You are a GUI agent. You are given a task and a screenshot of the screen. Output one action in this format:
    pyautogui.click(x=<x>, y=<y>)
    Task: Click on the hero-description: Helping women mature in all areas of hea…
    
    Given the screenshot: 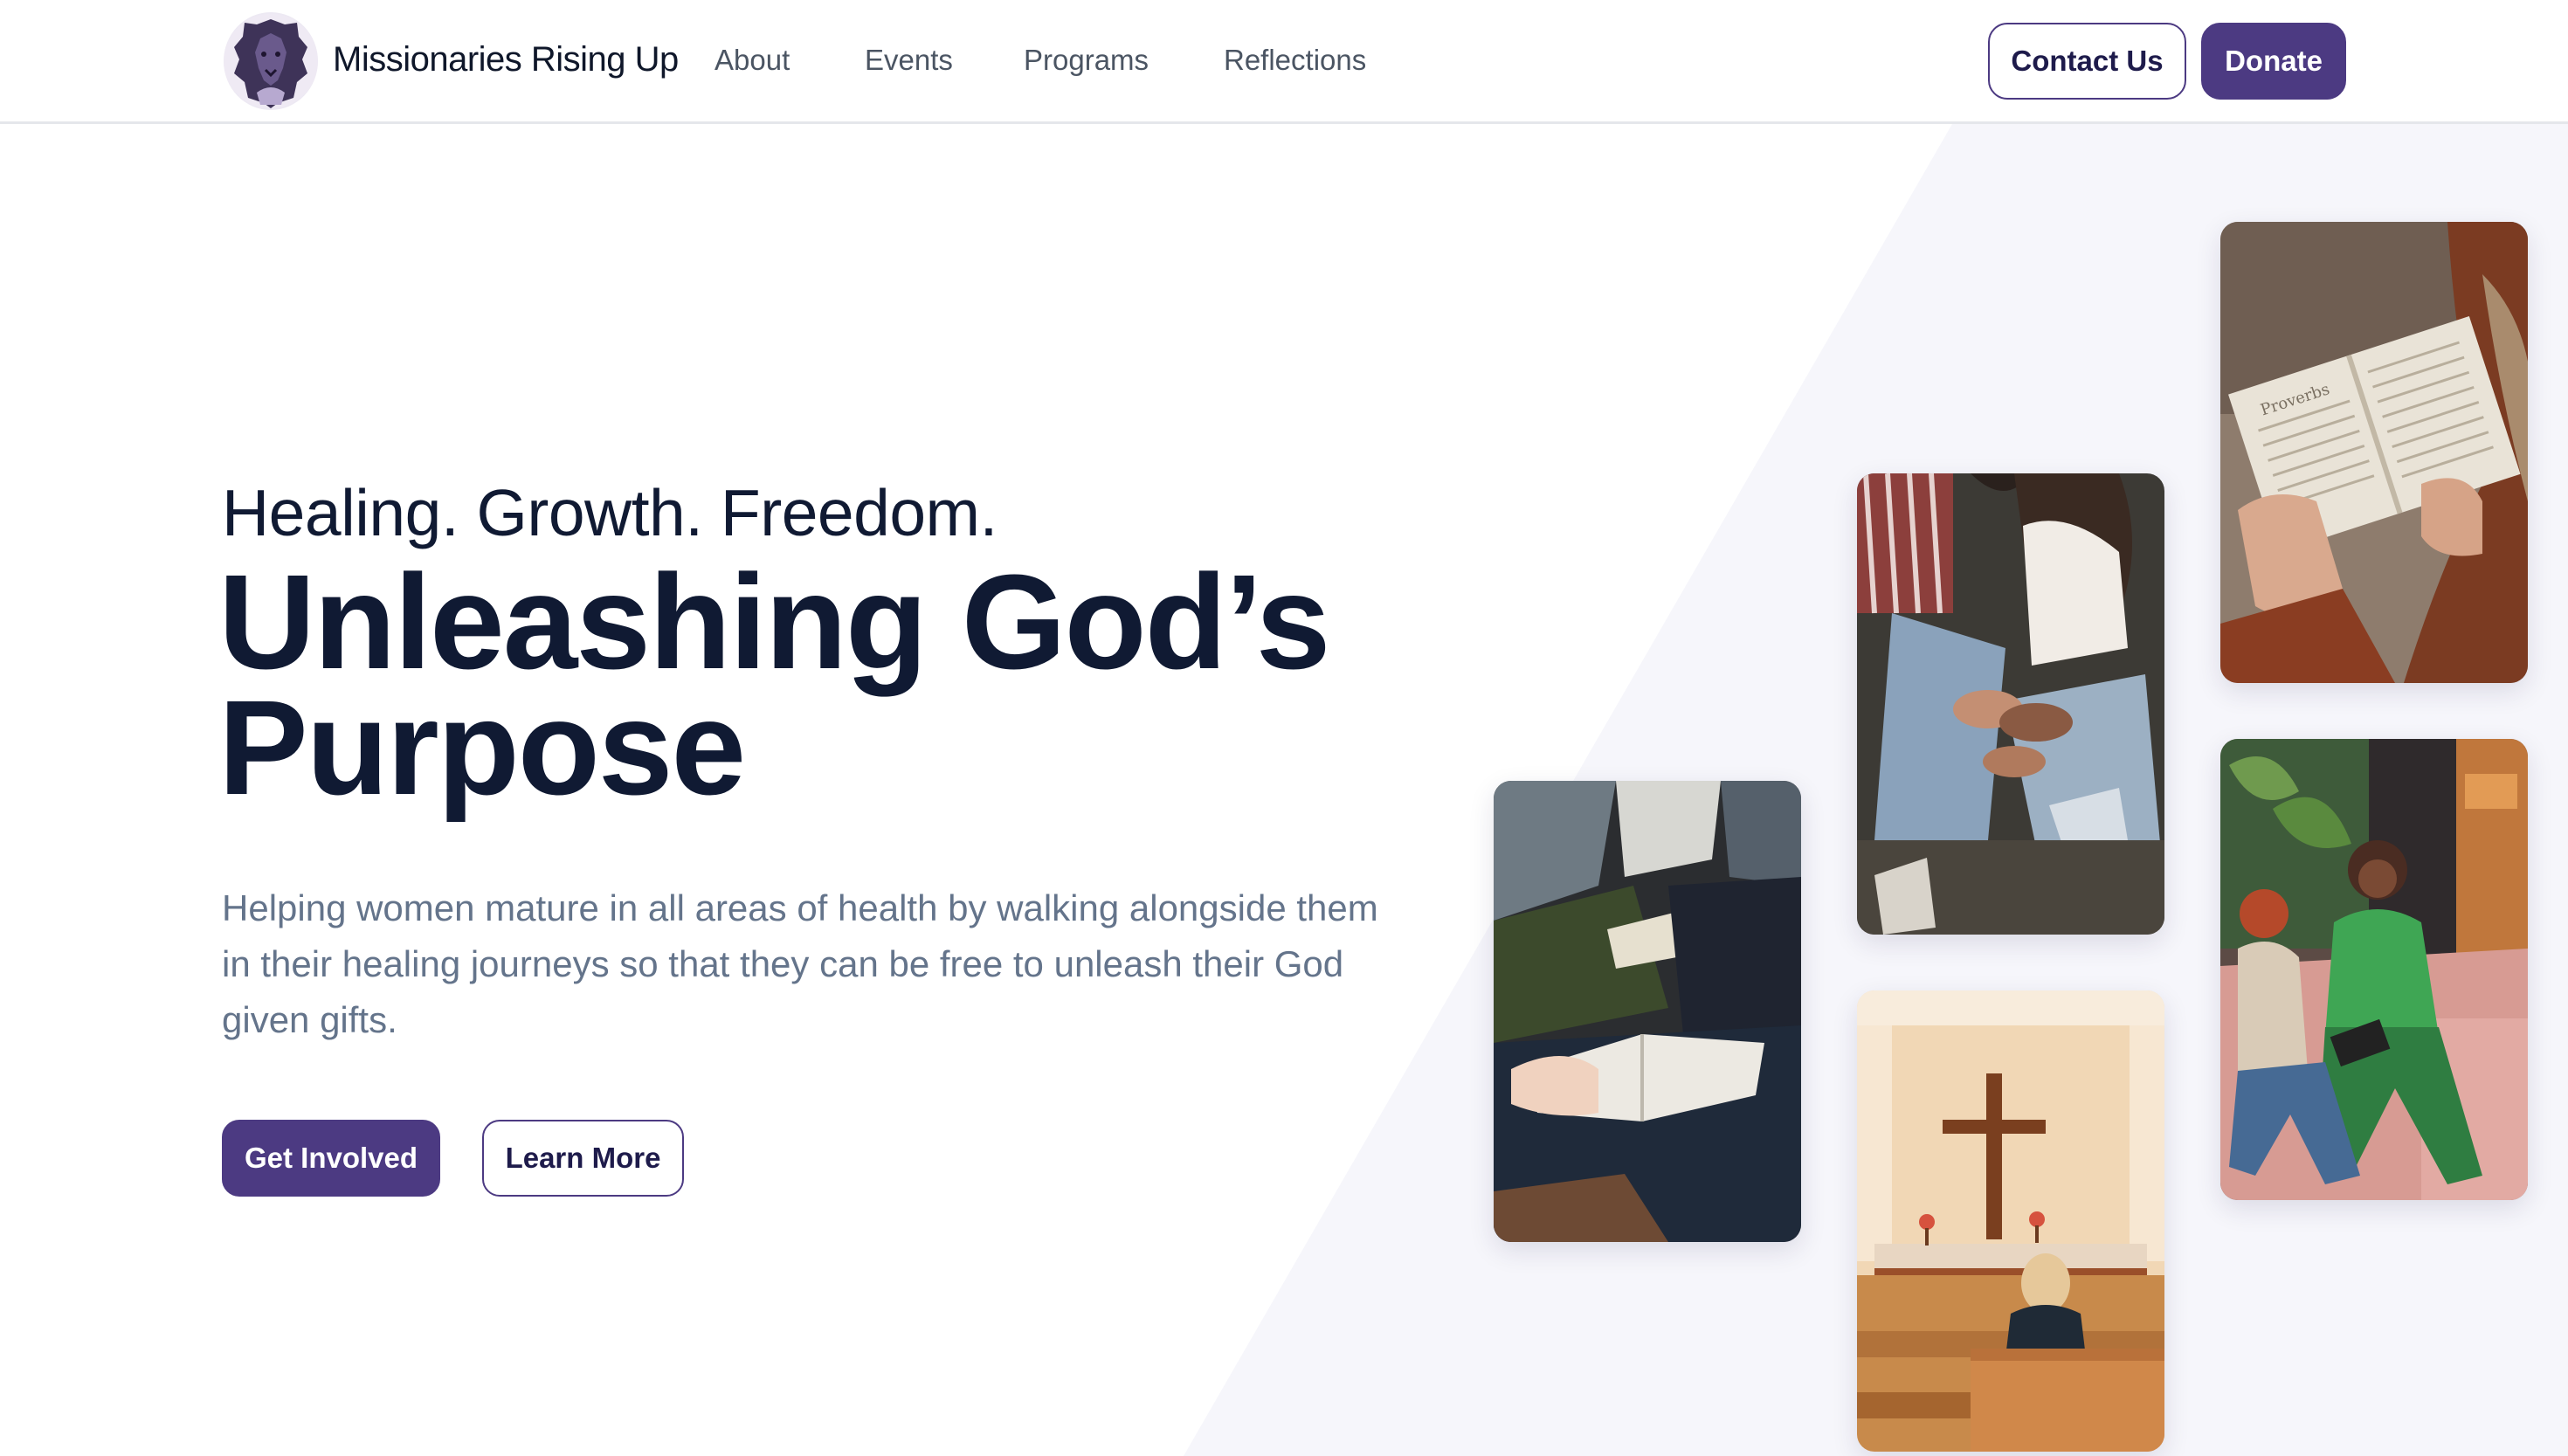 What is the action you would take?
    pyautogui.click(x=800, y=963)
    